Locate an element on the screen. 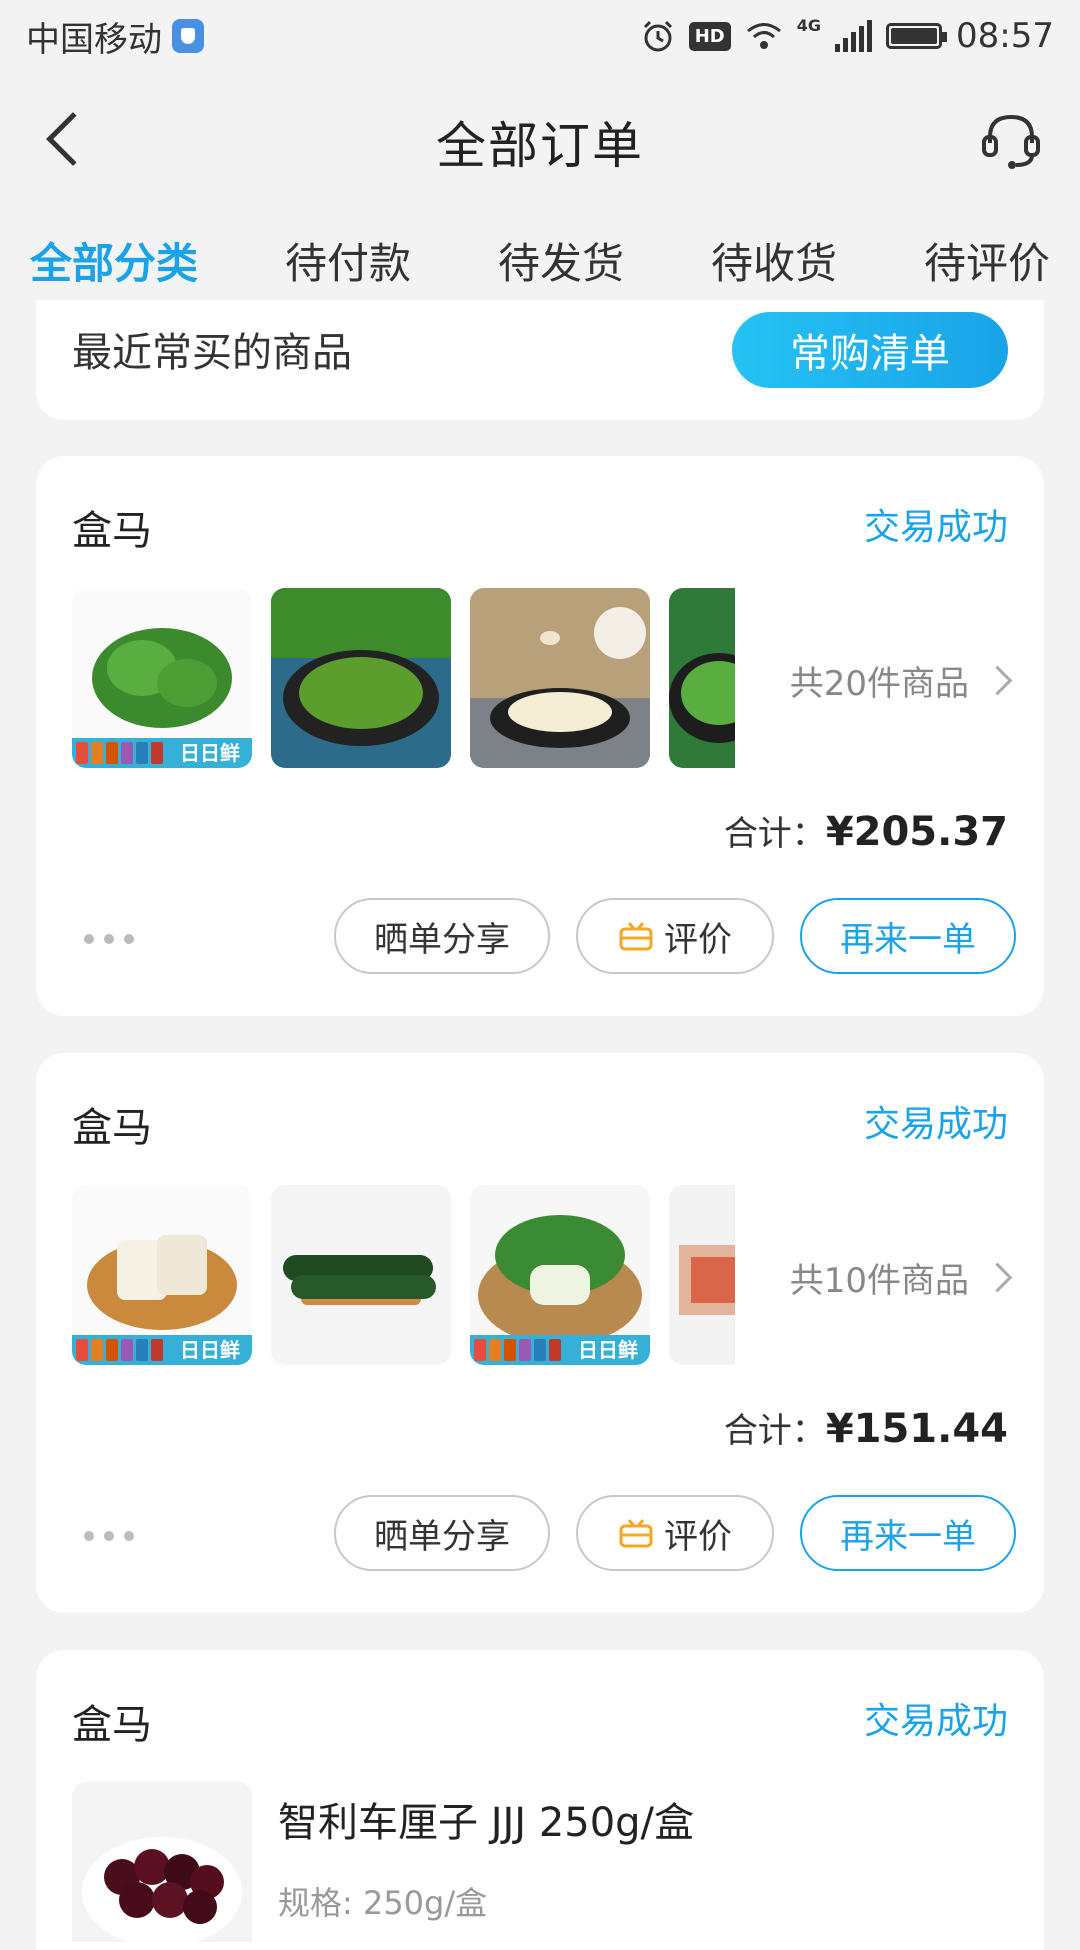  order-total: 合计： ¥151.44 is located at coordinates (866, 1427).